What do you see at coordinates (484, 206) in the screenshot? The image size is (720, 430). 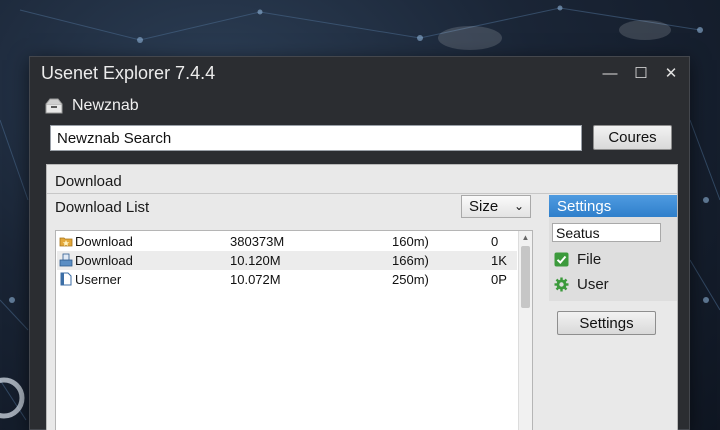 I see `sort-select-value: Size` at bounding box center [484, 206].